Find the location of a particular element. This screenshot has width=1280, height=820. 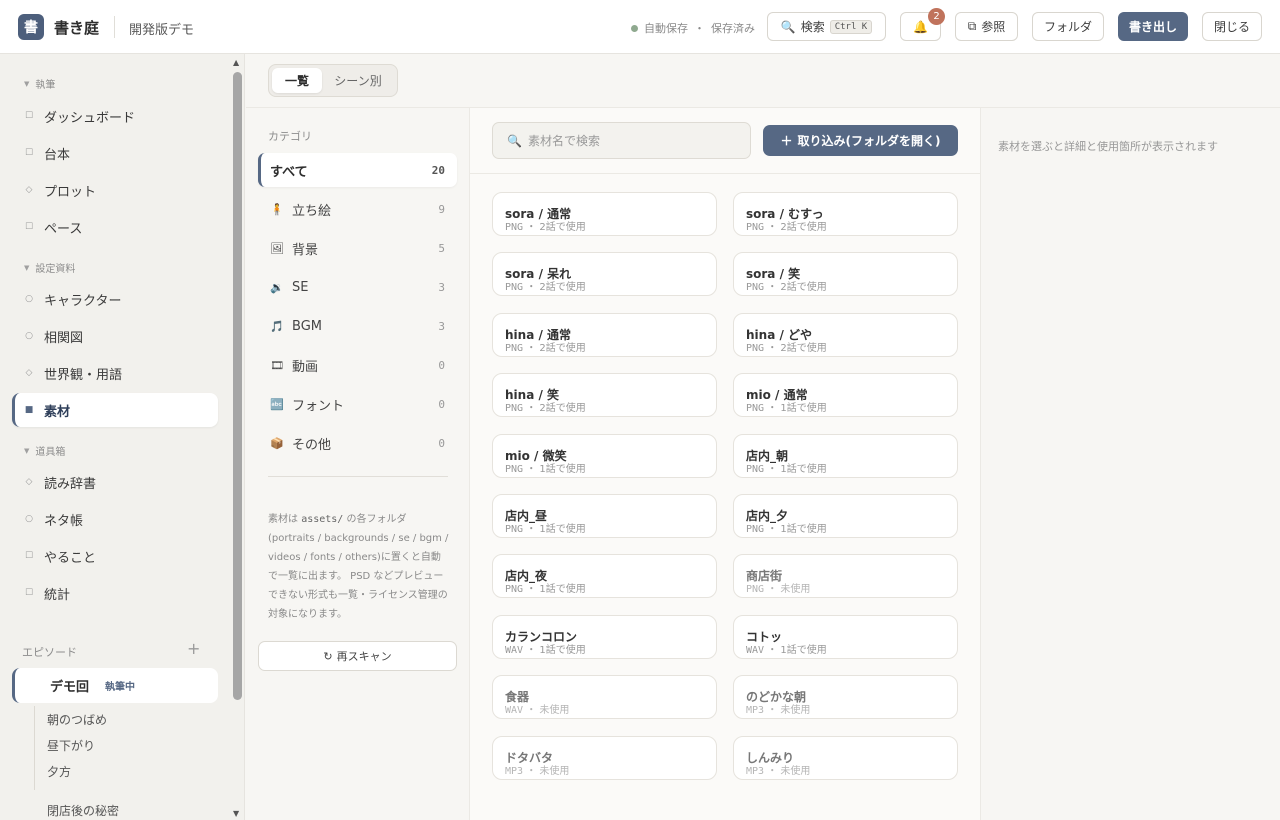

asset-card: カランコロン WAV ・ 1話で使用 is located at coordinates (604, 636).